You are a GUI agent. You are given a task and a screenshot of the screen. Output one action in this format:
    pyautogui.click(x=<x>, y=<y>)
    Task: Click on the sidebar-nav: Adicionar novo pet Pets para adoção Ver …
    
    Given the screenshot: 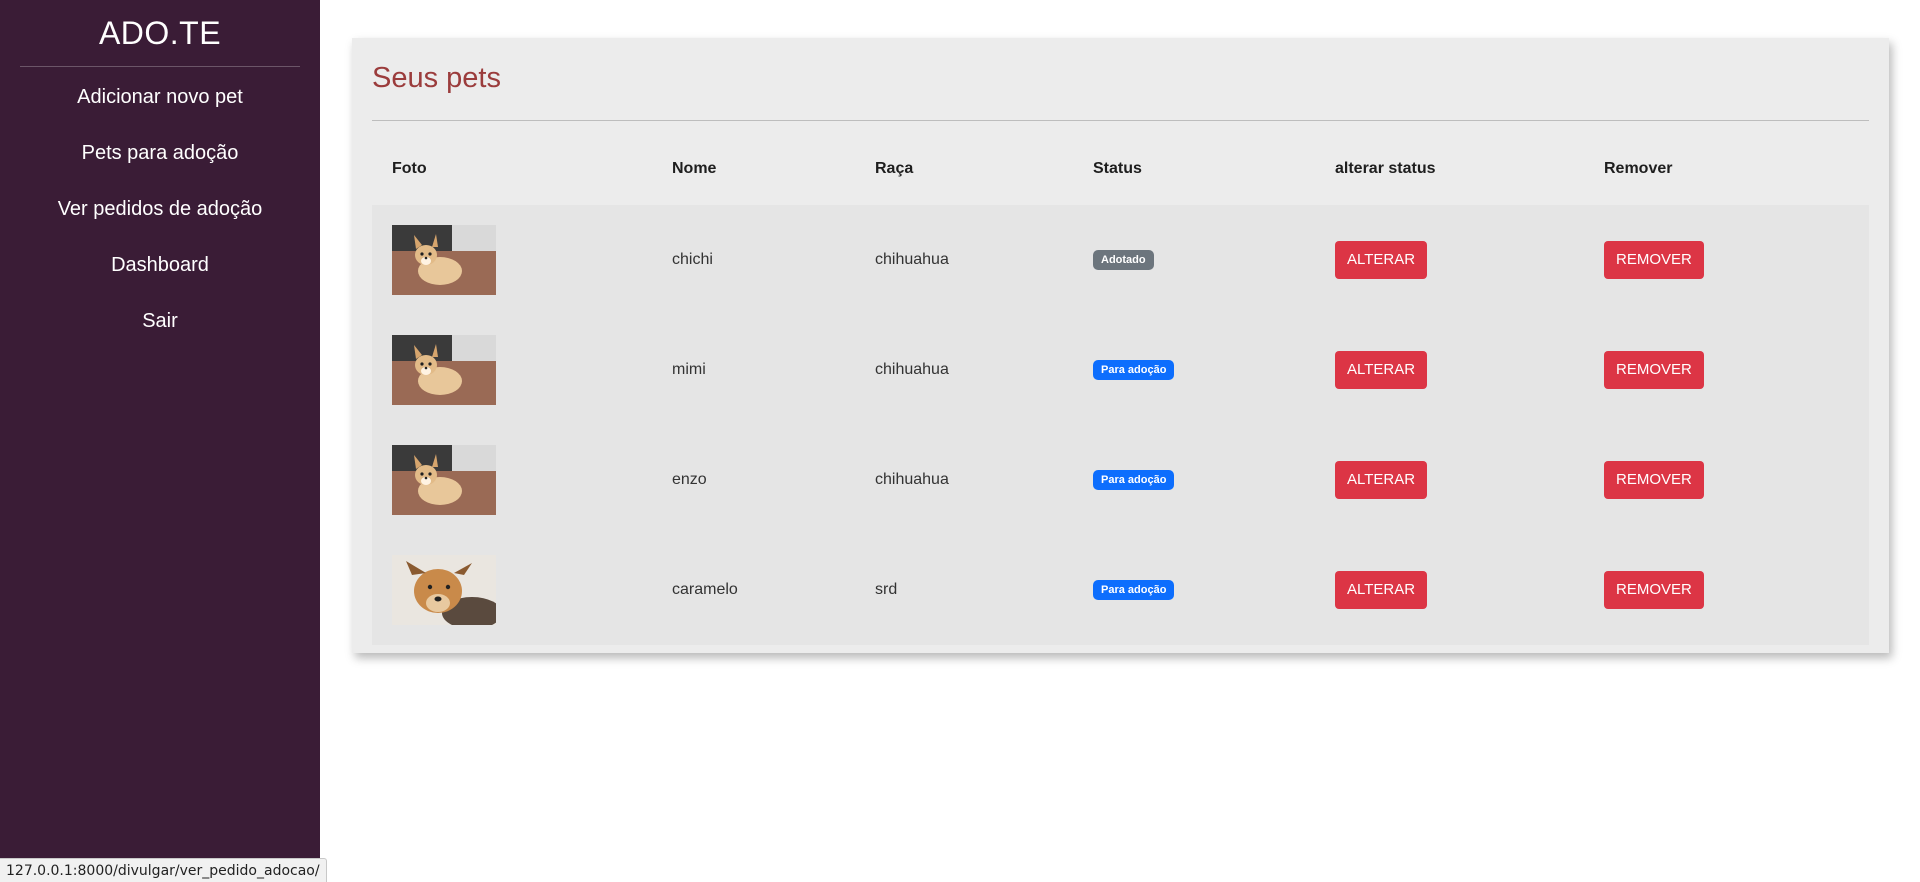 What is the action you would take?
    pyautogui.click(x=160, y=208)
    